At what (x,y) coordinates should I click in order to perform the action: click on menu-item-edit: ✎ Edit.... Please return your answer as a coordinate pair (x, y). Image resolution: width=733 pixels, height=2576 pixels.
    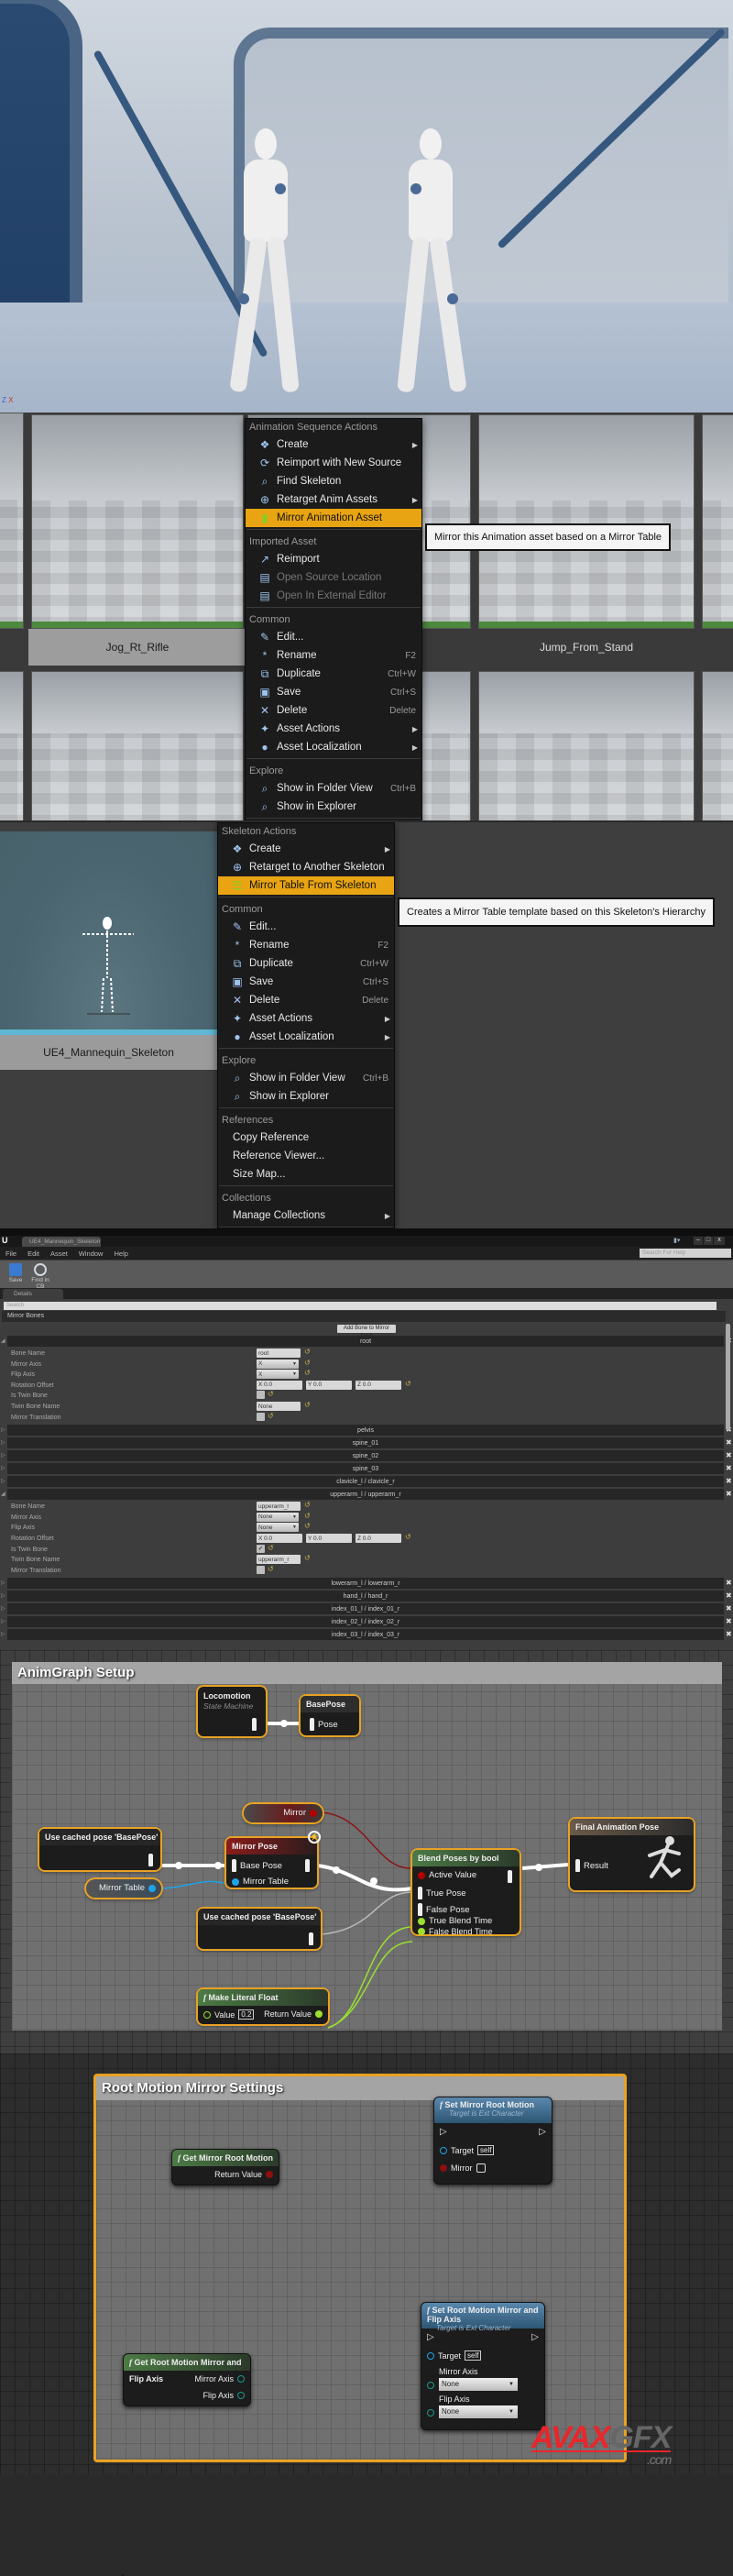
    Looking at the image, I should click on (333, 637).